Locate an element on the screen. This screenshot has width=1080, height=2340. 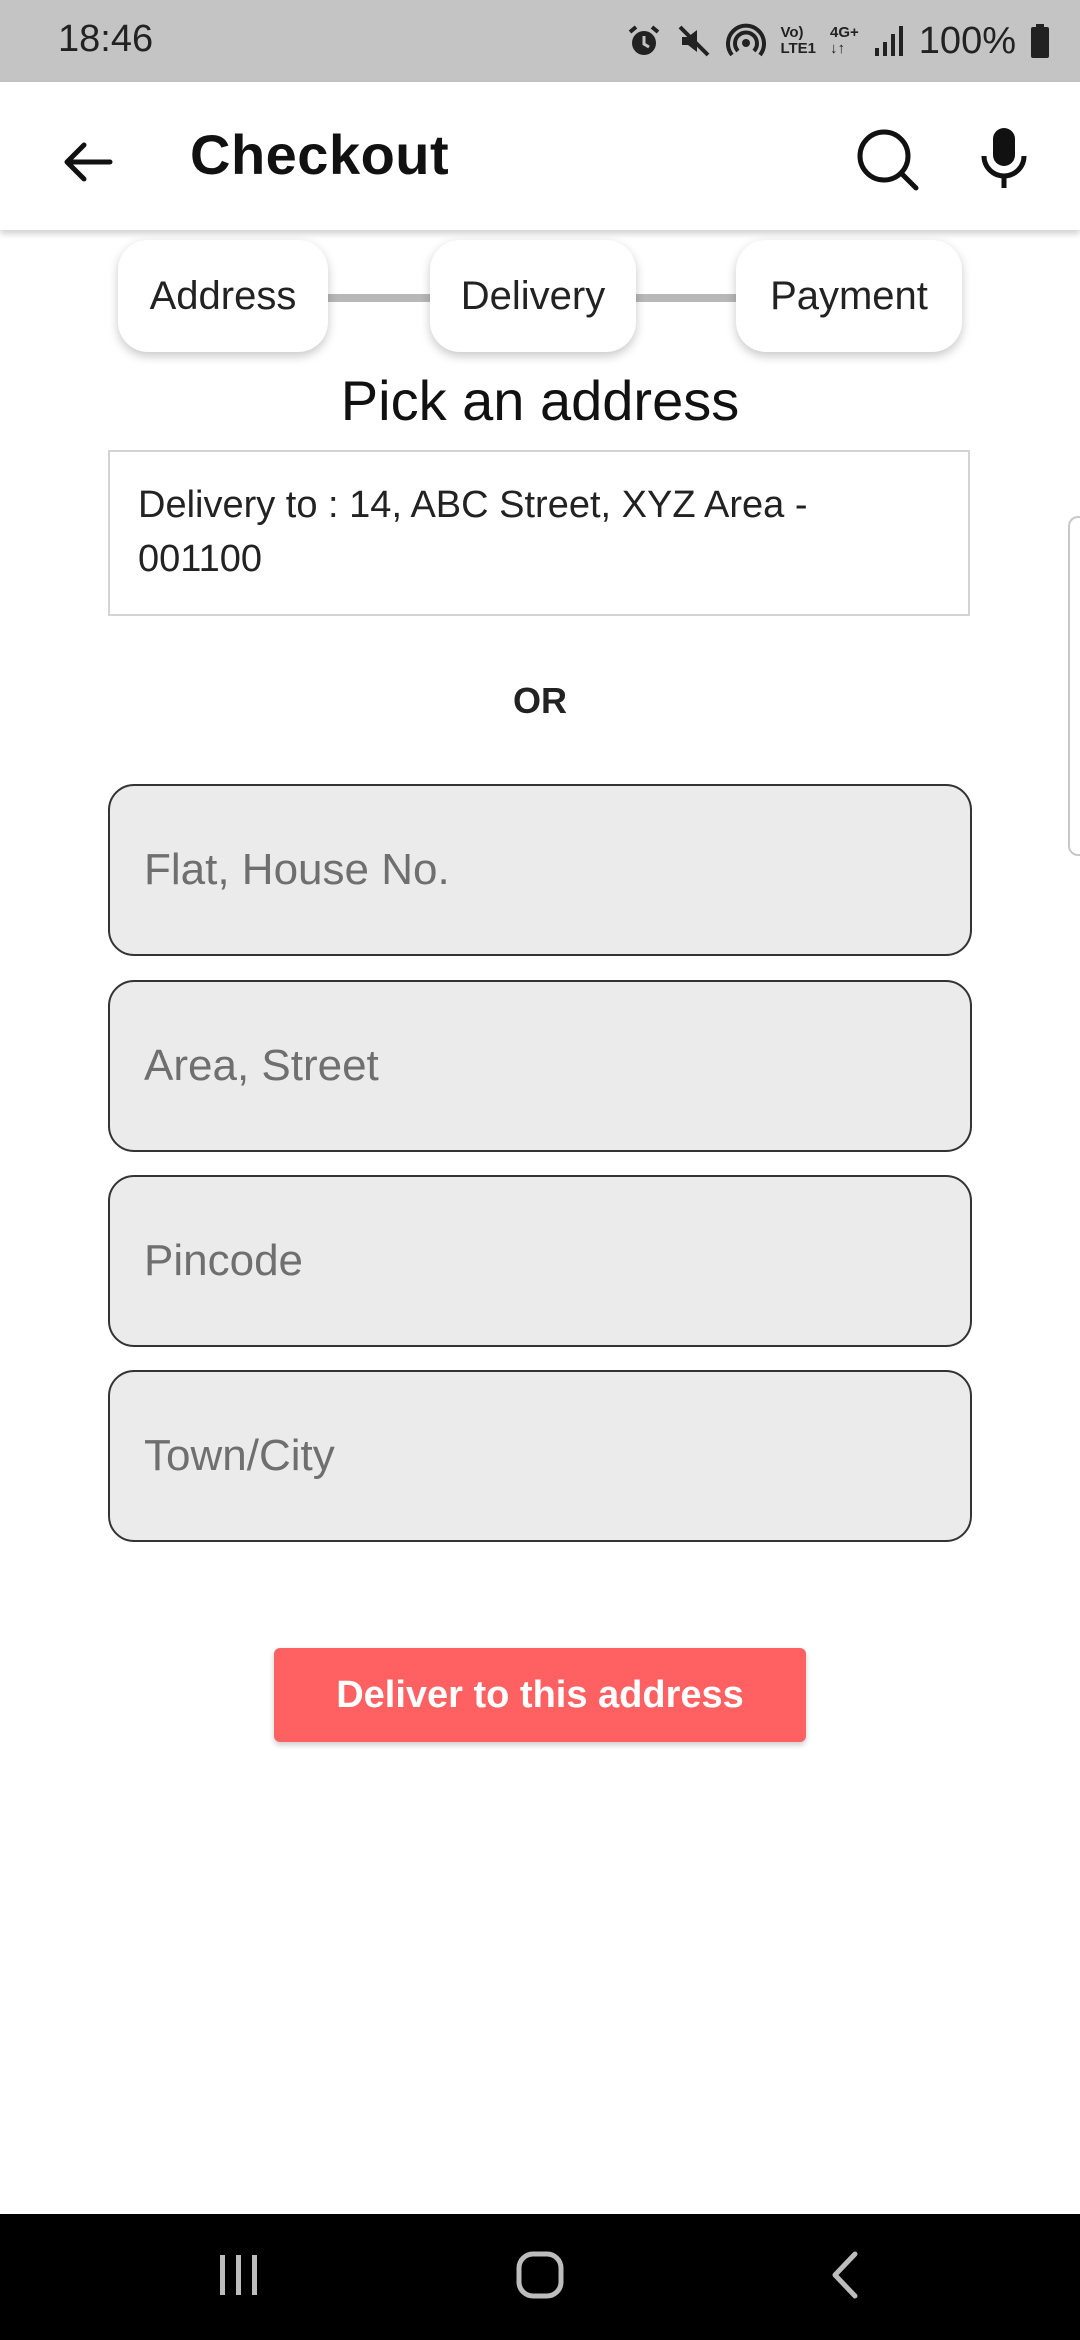
volte-icon: Vo) LTE1 is located at coordinates (798, 41).